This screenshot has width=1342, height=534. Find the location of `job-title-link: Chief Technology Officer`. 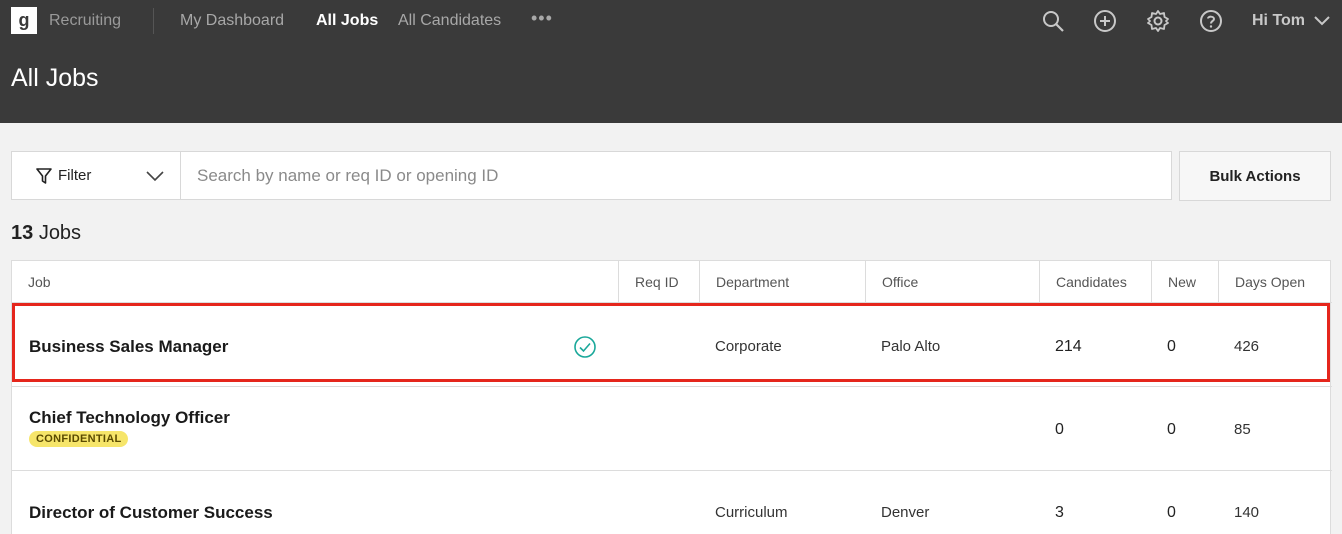

job-title-link: Chief Technology Officer is located at coordinates (129, 418).